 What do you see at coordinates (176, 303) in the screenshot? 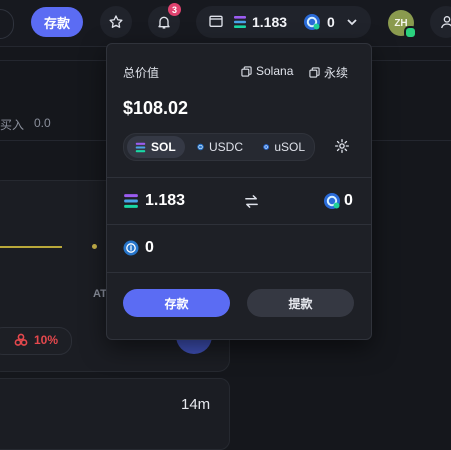
I see `panel-deposit-button: 存款` at bounding box center [176, 303].